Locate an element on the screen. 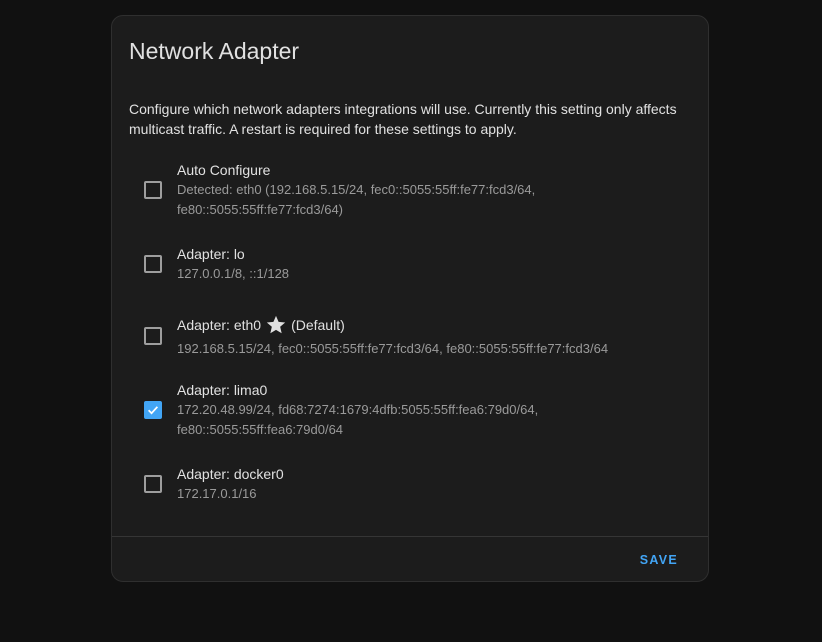  save-button: SAVE is located at coordinates (659, 560).